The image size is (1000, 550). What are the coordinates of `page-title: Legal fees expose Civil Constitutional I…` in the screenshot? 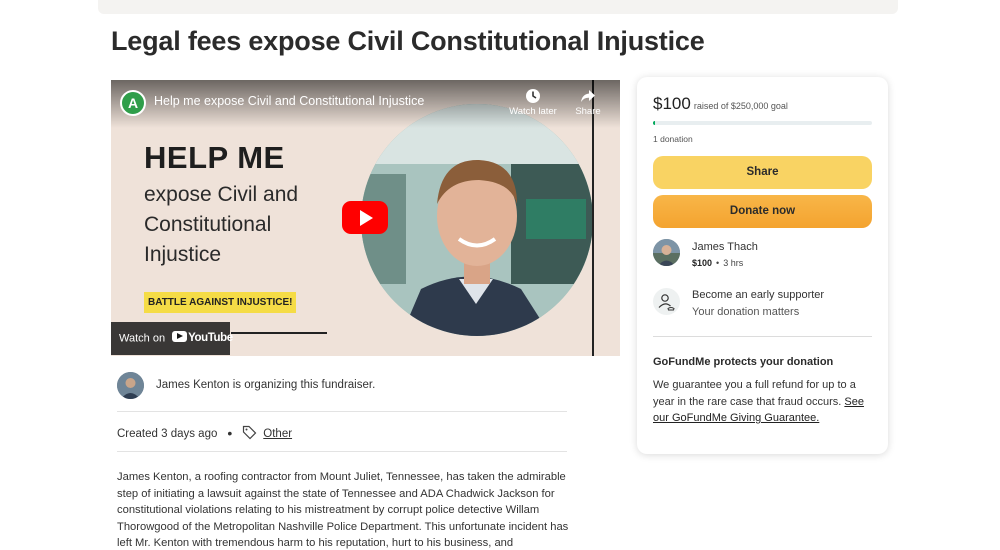 It's located at (408, 41).